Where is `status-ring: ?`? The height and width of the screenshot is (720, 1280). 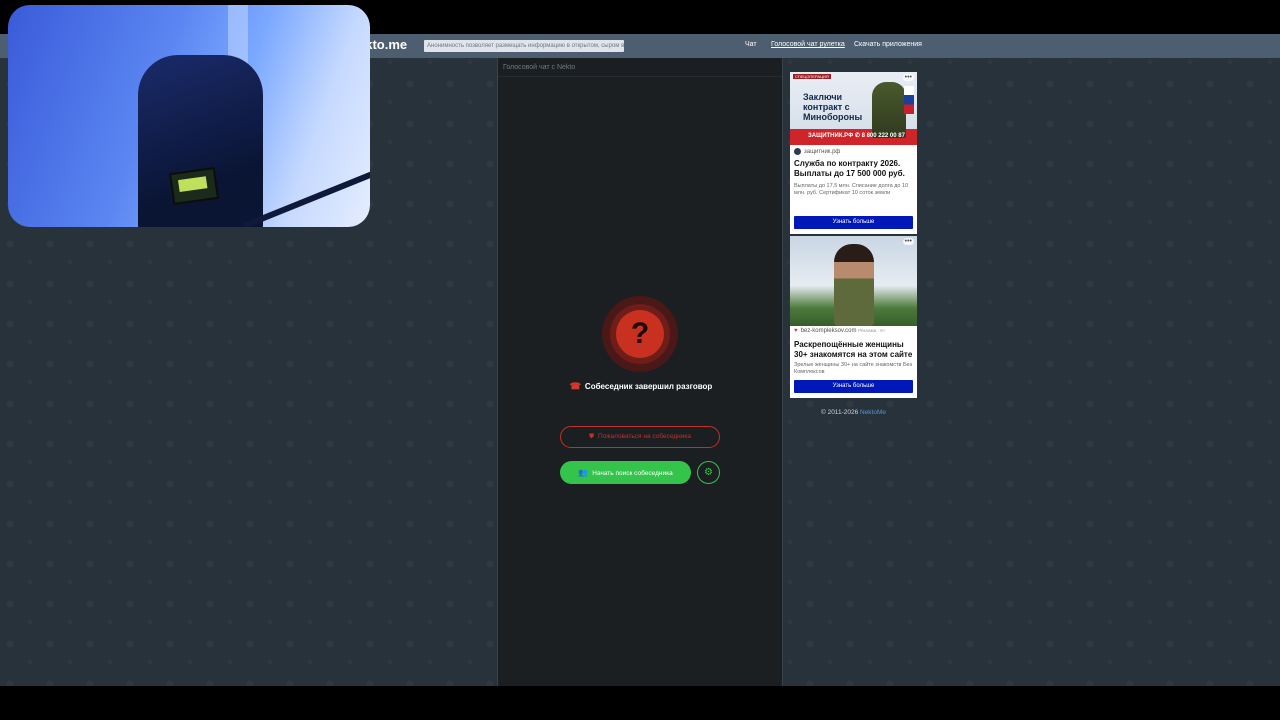 status-ring: ? is located at coordinates (640, 334).